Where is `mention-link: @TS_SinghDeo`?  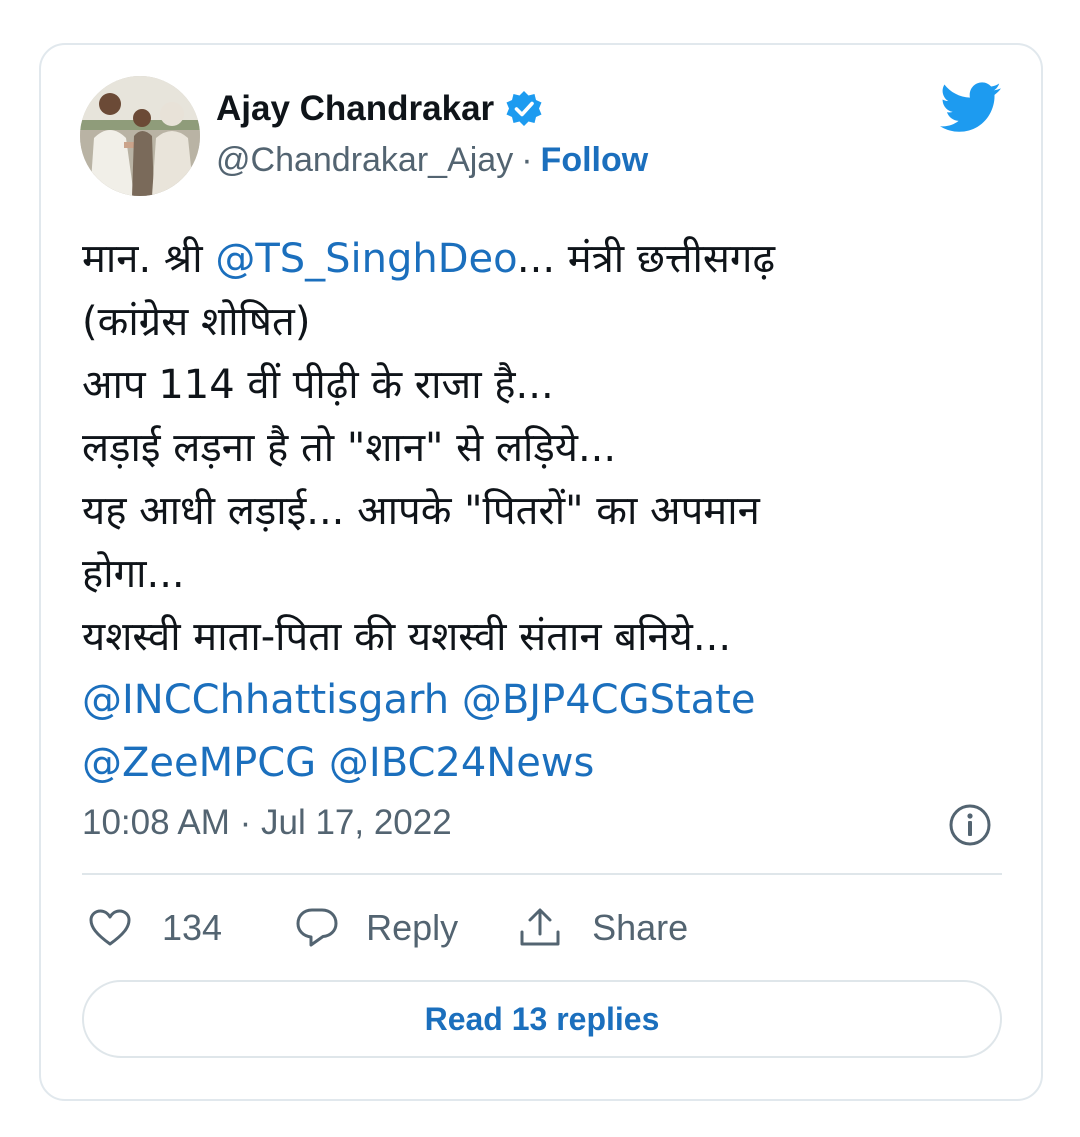 mention-link: @TS_SinghDeo is located at coordinates (366, 259).